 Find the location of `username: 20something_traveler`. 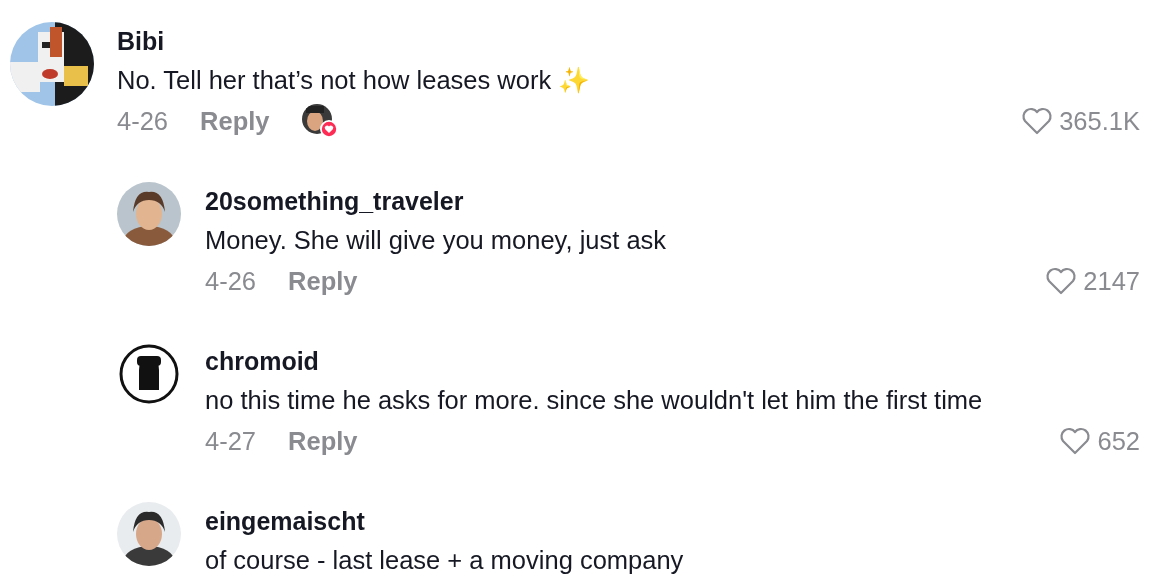

username: 20something_traveler is located at coordinates (334, 201).